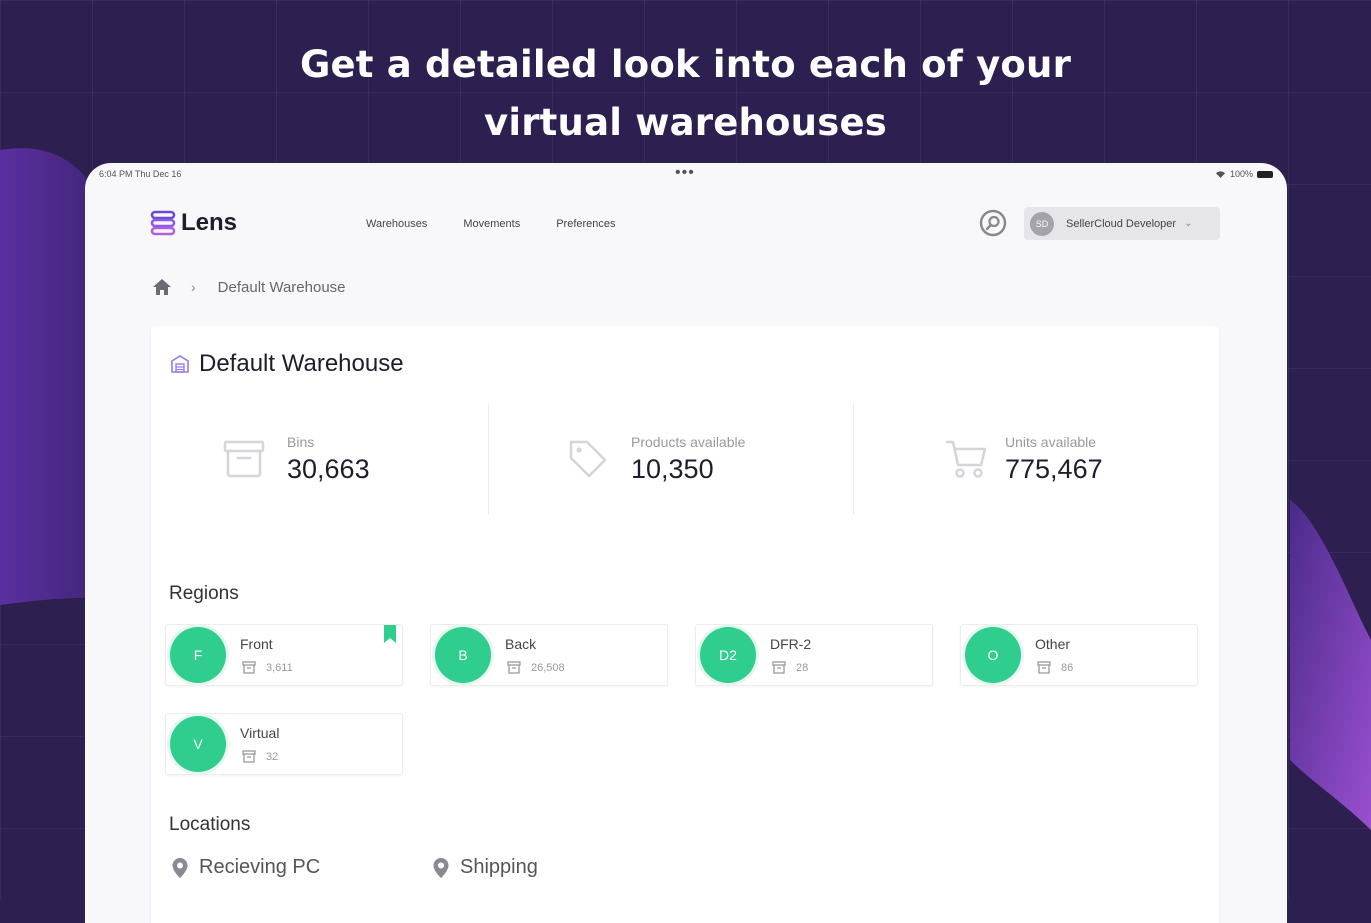  I want to click on stat-value: 30,663, so click(328, 468).